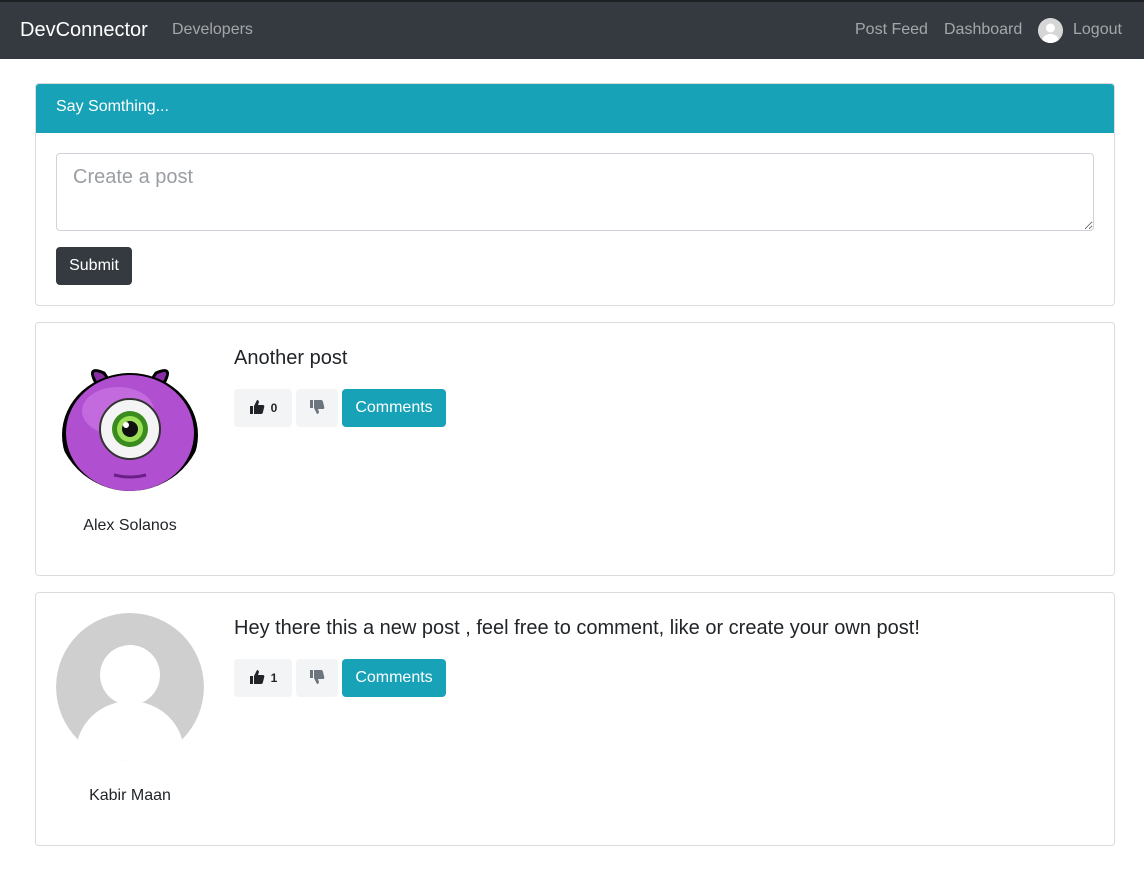 The width and height of the screenshot is (1144, 880). I want to click on author-name: Kabir Maan, so click(130, 795).